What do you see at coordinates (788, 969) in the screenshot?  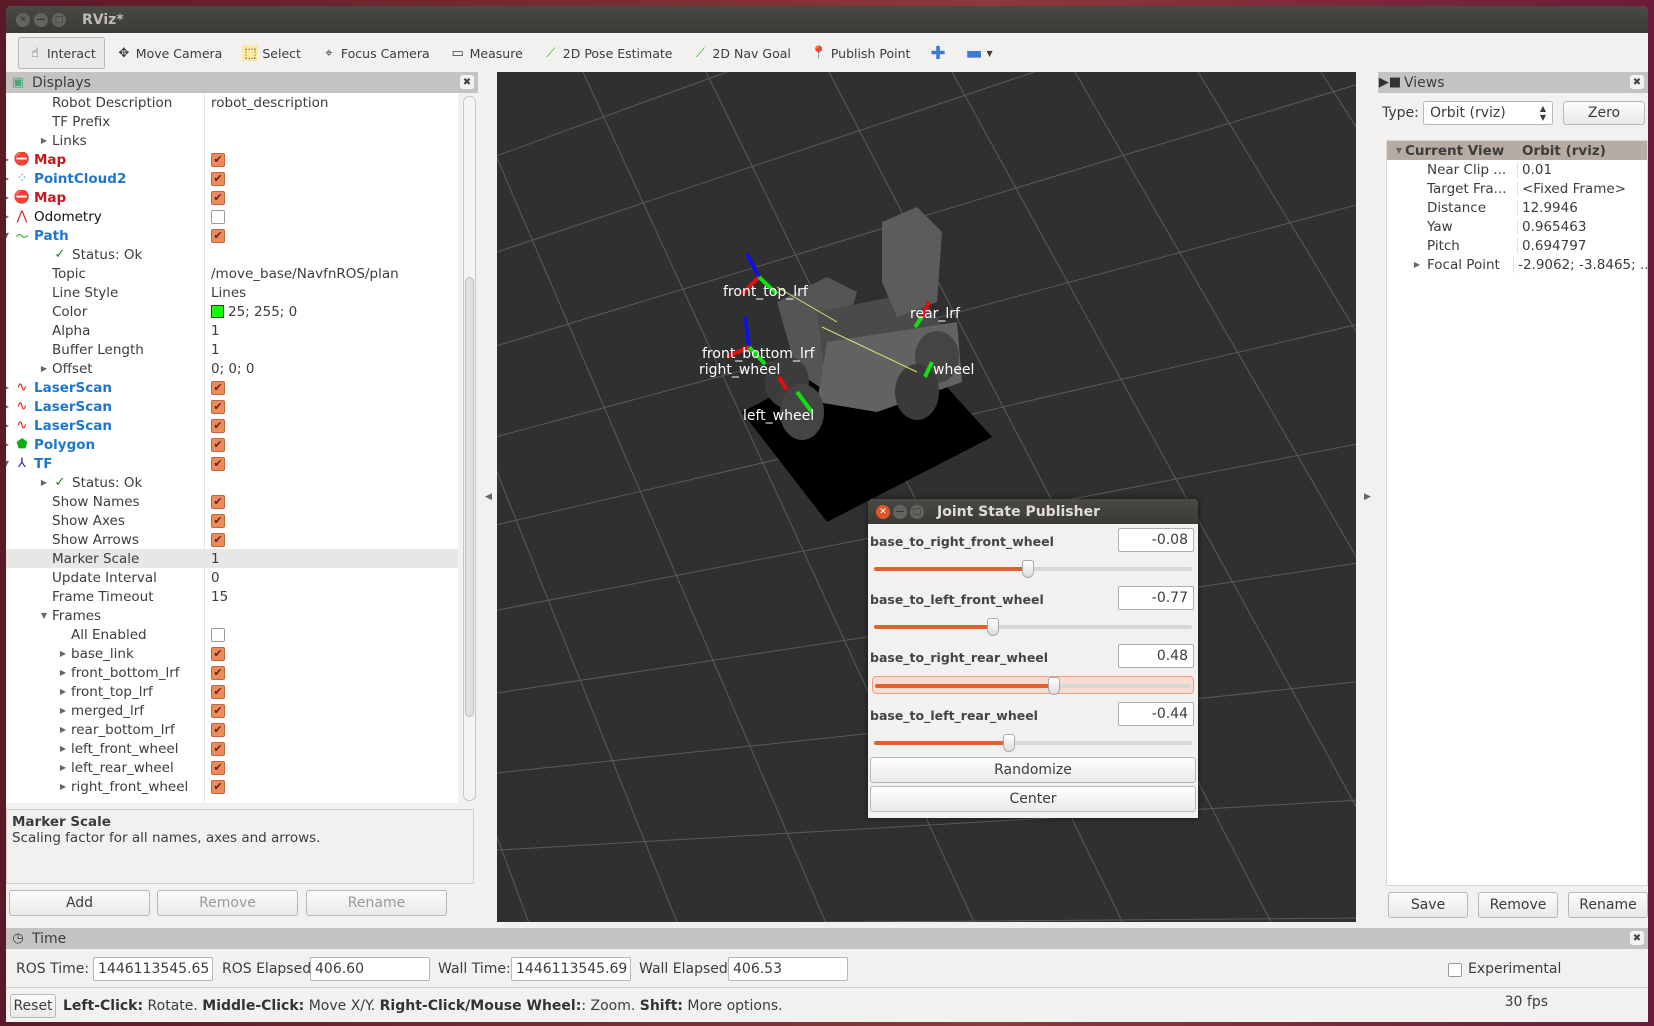 I see `wall-elapsed-field: 406.53` at bounding box center [788, 969].